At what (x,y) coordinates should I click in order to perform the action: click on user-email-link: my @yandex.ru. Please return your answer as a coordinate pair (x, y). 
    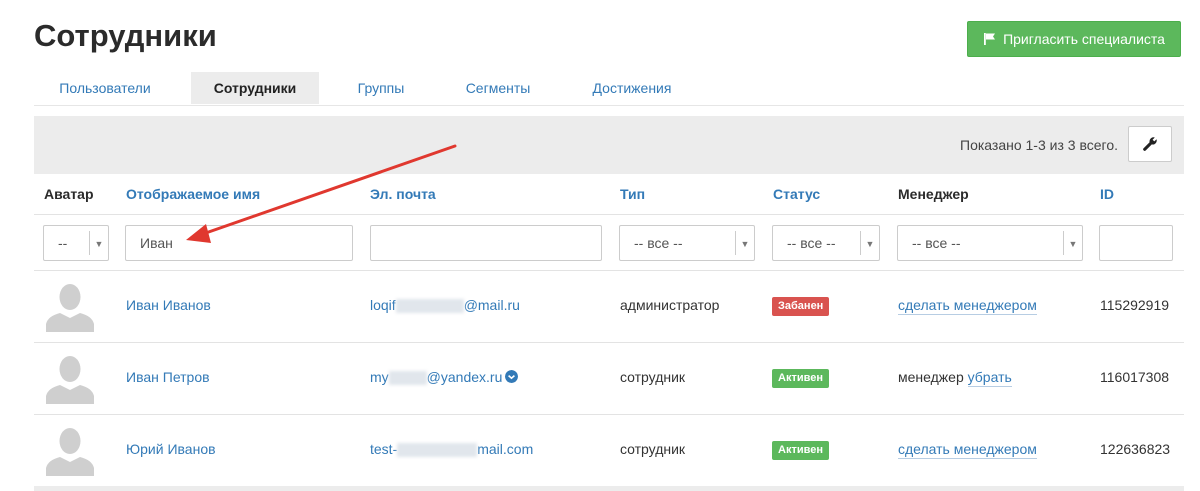
    Looking at the image, I should click on (444, 377).